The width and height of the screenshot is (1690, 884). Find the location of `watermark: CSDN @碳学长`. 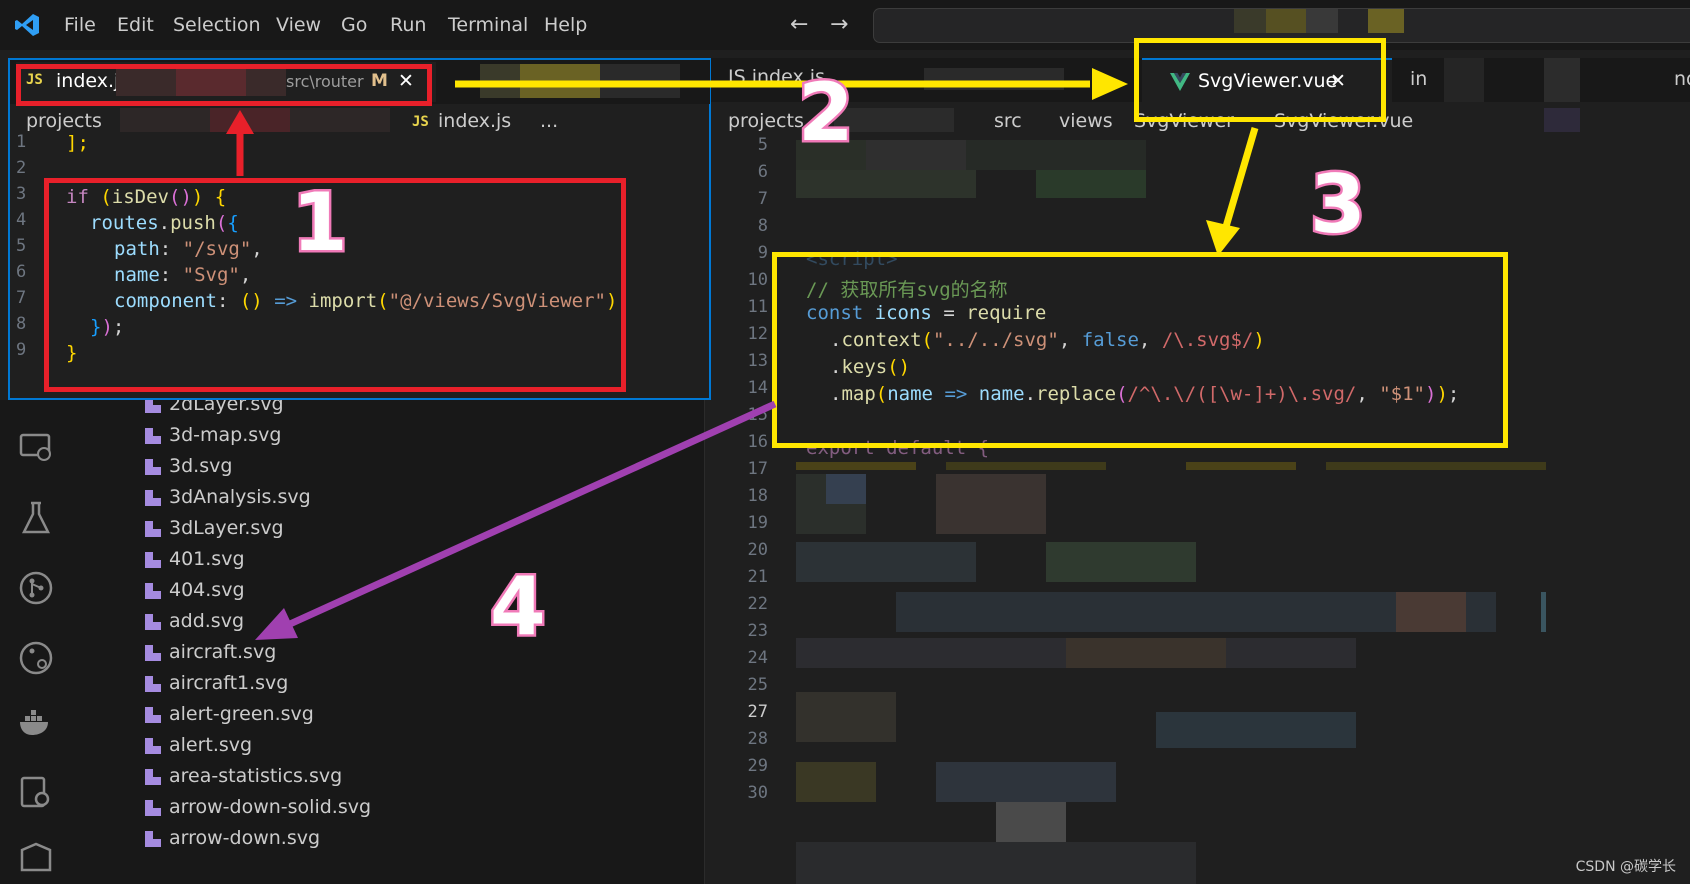

watermark: CSDN @碳学长 is located at coordinates (1625, 867).